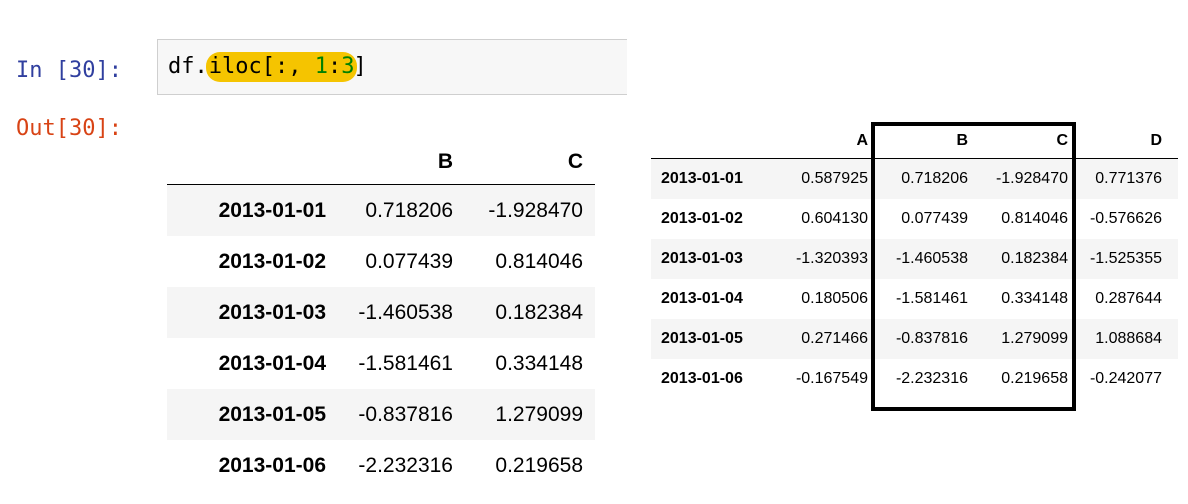  Describe the element at coordinates (834, 178) in the screenshot. I see `dataframe-cell: 0.587925` at that location.